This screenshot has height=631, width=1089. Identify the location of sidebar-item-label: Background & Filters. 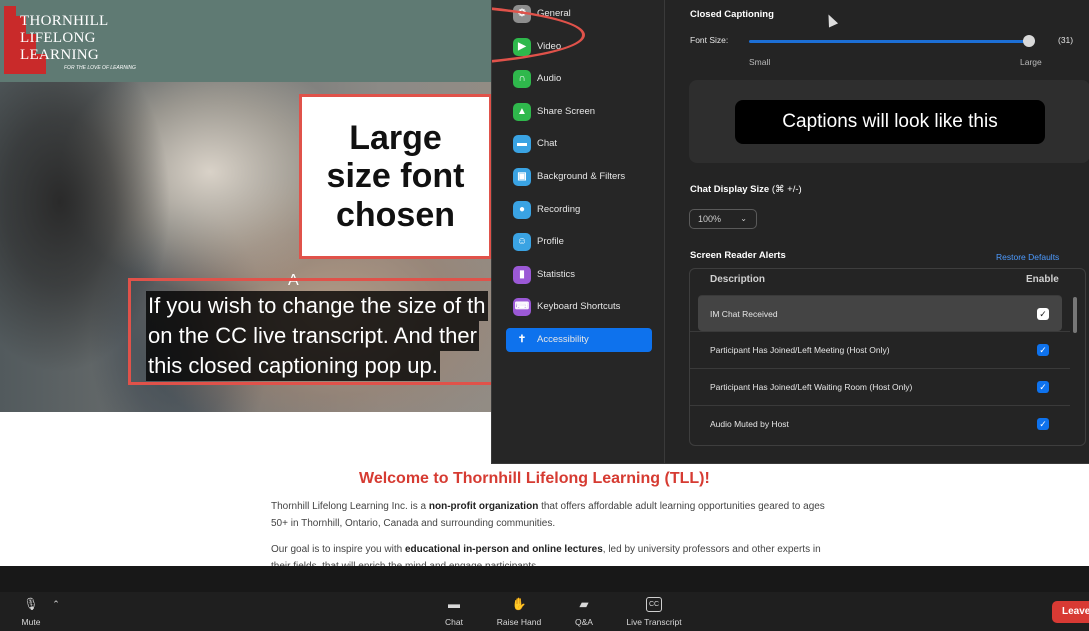
(581, 176).